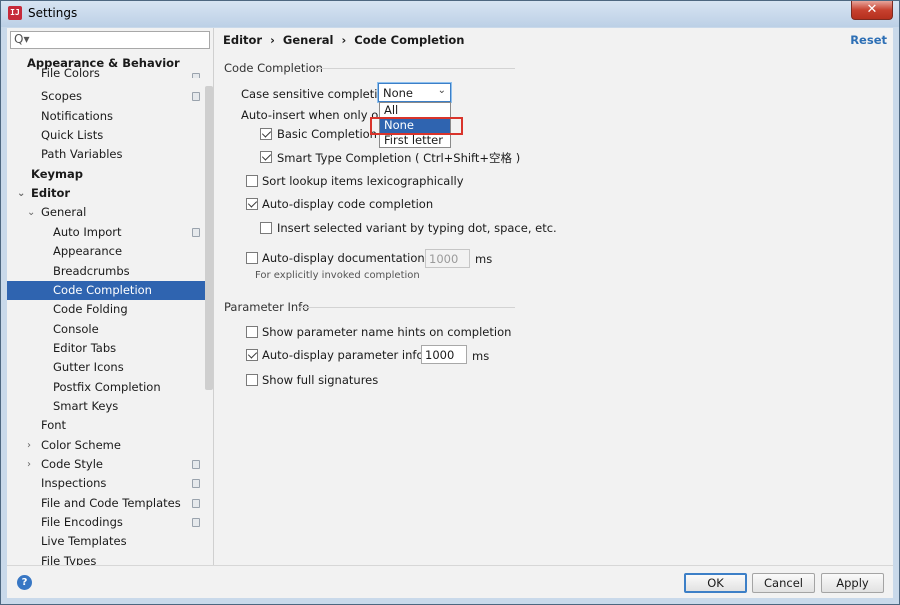  I want to click on breadcrumb-code-completion: Code Completion, so click(409, 40).